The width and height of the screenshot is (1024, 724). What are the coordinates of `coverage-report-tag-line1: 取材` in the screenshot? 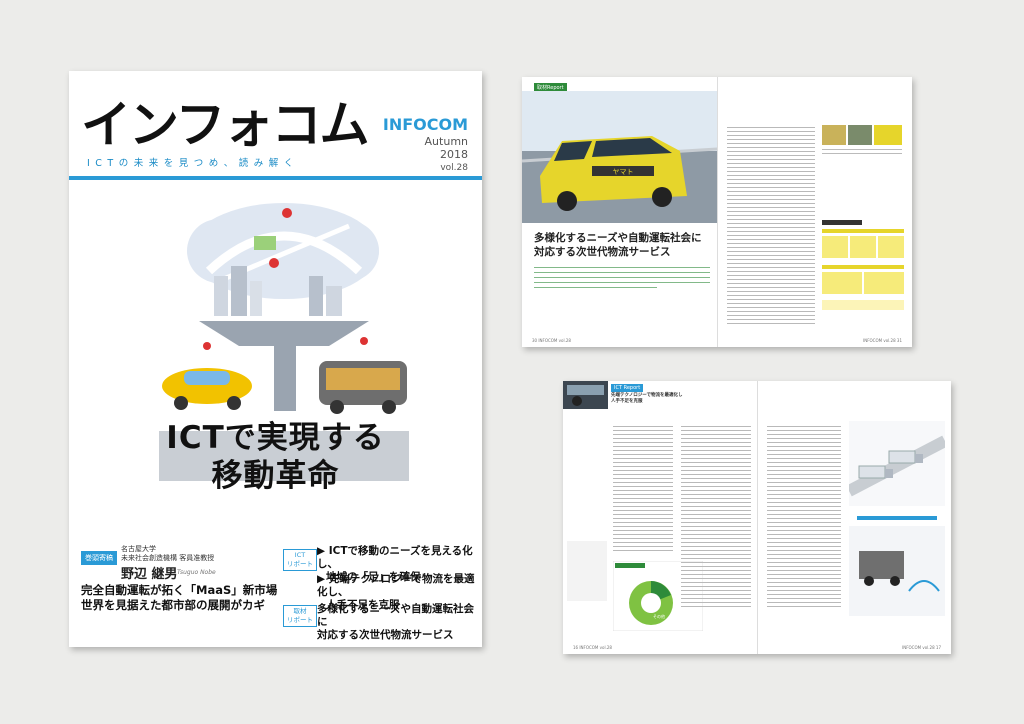 It's located at (300, 611).